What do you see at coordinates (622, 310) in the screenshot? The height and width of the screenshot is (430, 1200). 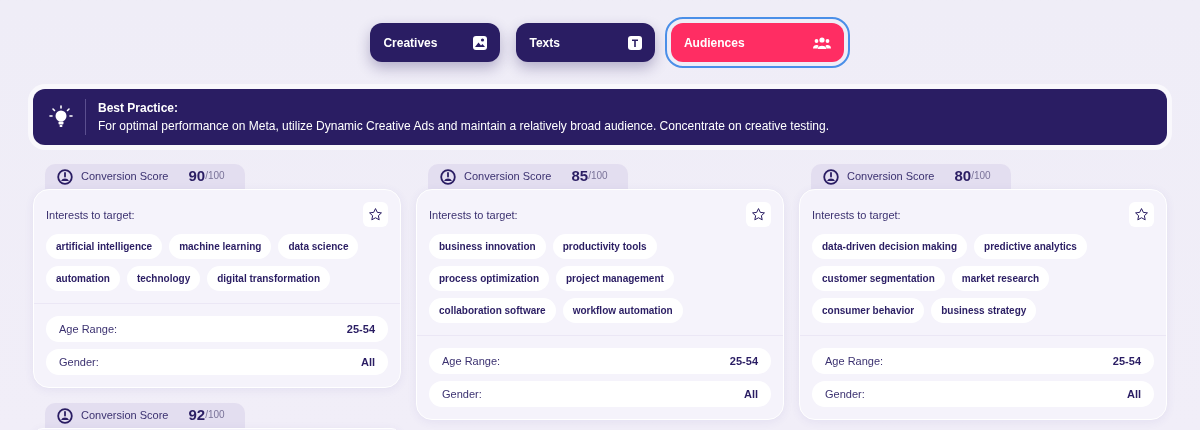 I see `interest-tag: workflow automation` at bounding box center [622, 310].